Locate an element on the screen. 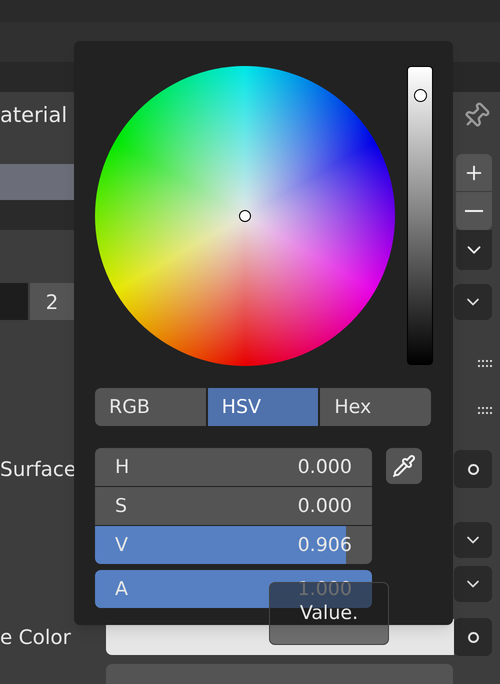 The height and width of the screenshot is (684, 500). value-field is located at coordinates (279, 674).